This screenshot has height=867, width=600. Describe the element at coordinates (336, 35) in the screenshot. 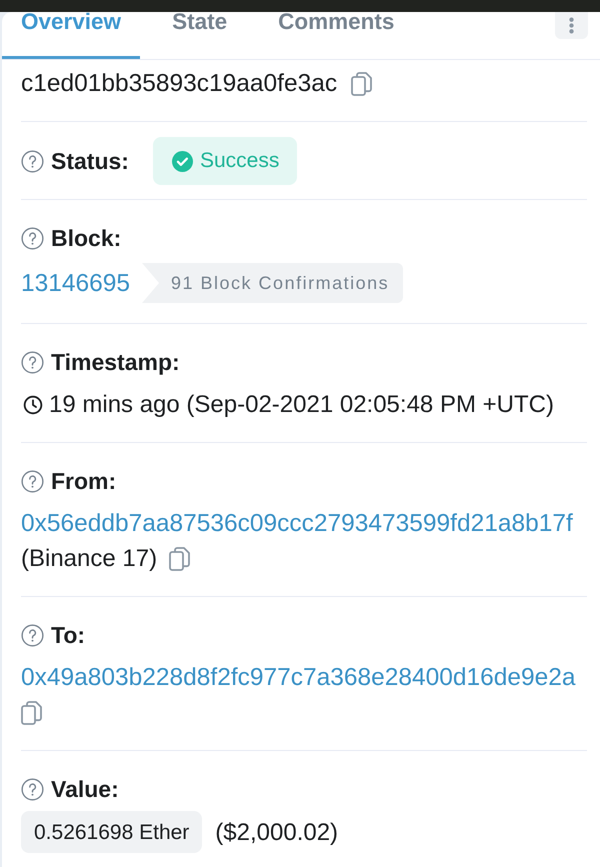

I see `tab: Comments` at that location.